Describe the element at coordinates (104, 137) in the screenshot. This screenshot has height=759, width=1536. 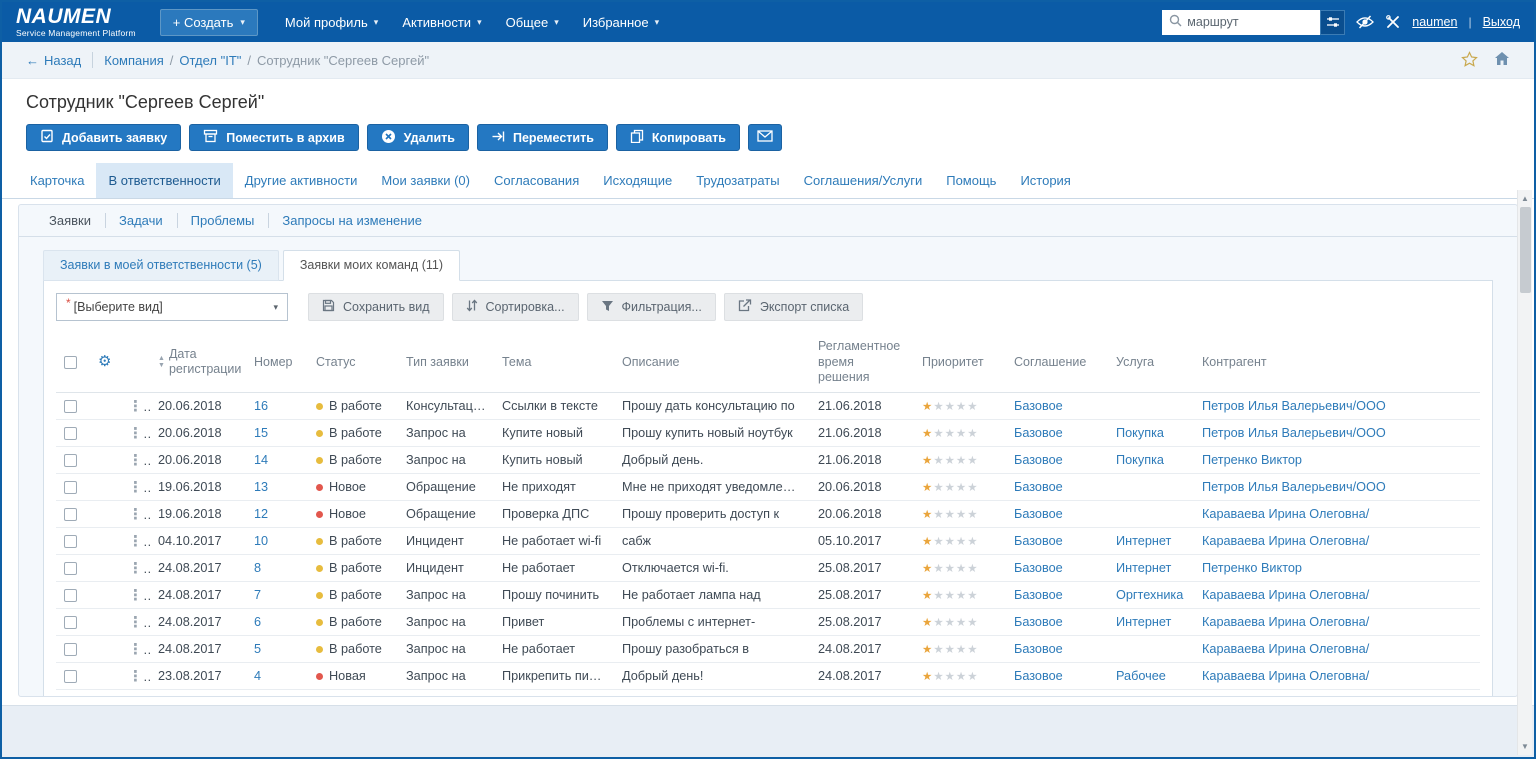
I see `add-request-button: Добавить заявку` at that location.